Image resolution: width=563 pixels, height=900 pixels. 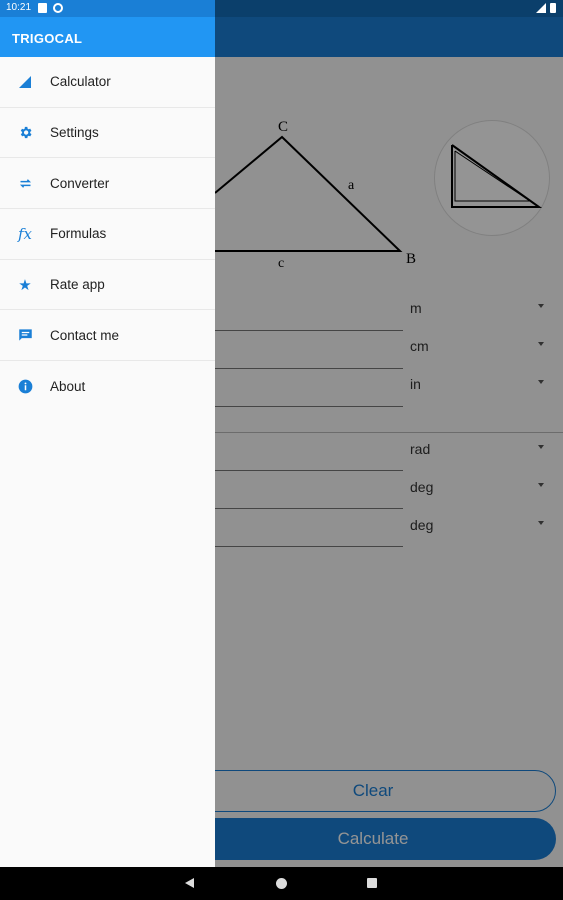 I want to click on signal-icon, so click(x=541, y=8).